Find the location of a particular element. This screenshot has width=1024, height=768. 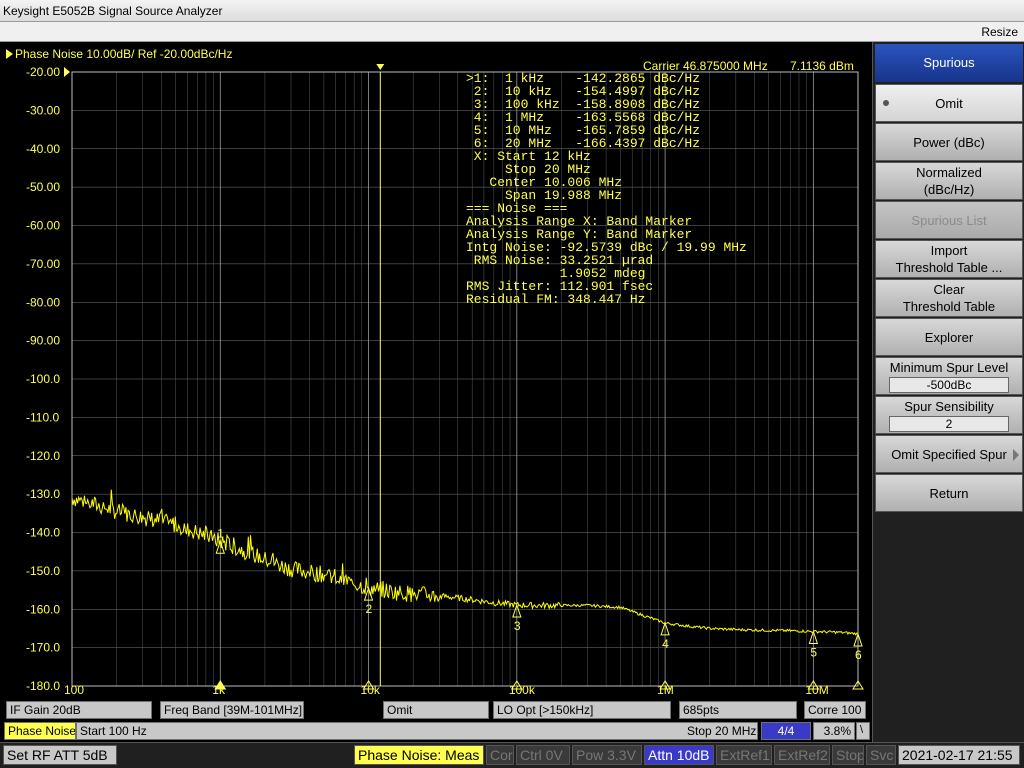

attn-status: Attn 10dB is located at coordinates (679, 755).